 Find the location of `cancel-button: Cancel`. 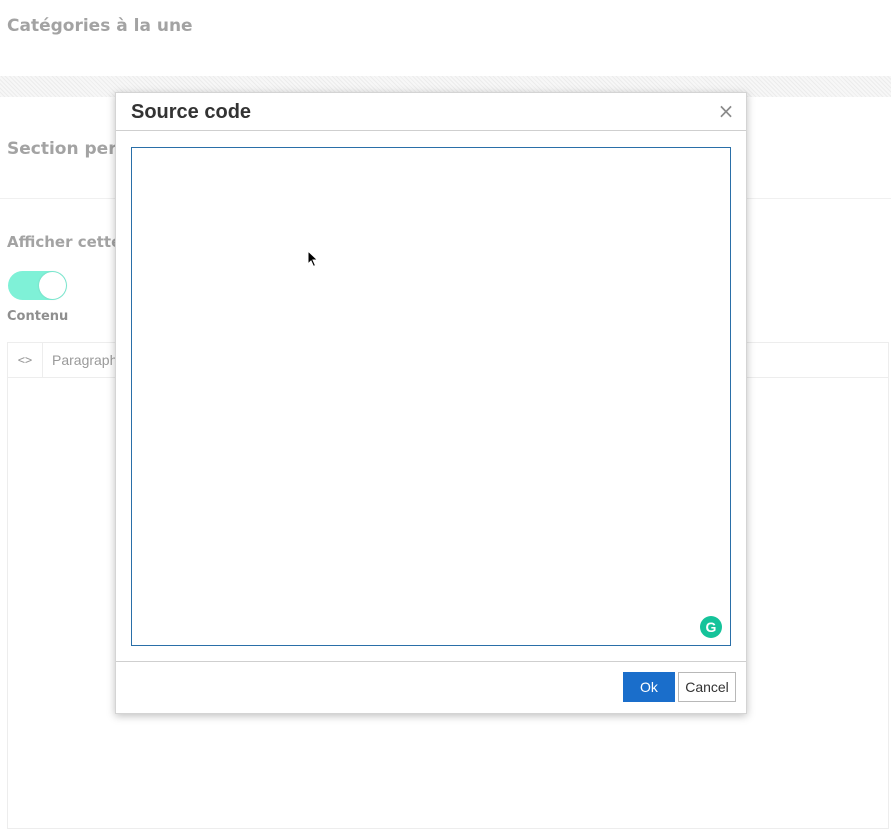

cancel-button: Cancel is located at coordinates (707, 687).